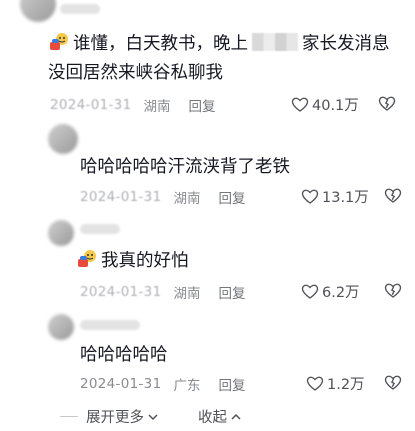 The width and height of the screenshot is (415, 431). Describe the element at coordinates (69, 416) in the screenshot. I see `divider` at that location.